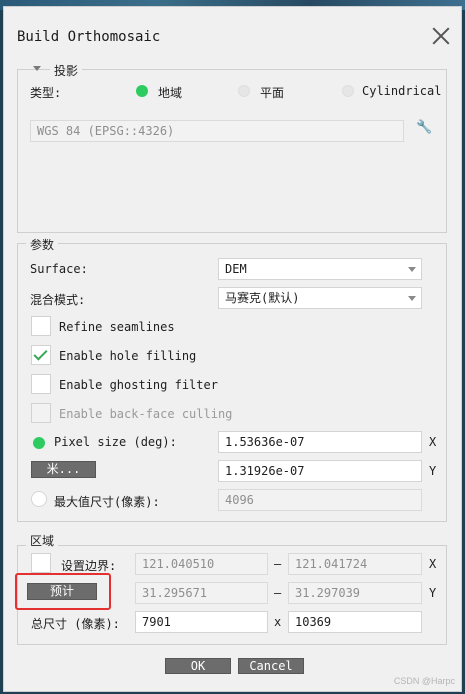 The width and height of the screenshot is (465, 694). What do you see at coordinates (320, 269) in the screenshot?
I see `surface-select: DEM` at bounding box center [320, 269].